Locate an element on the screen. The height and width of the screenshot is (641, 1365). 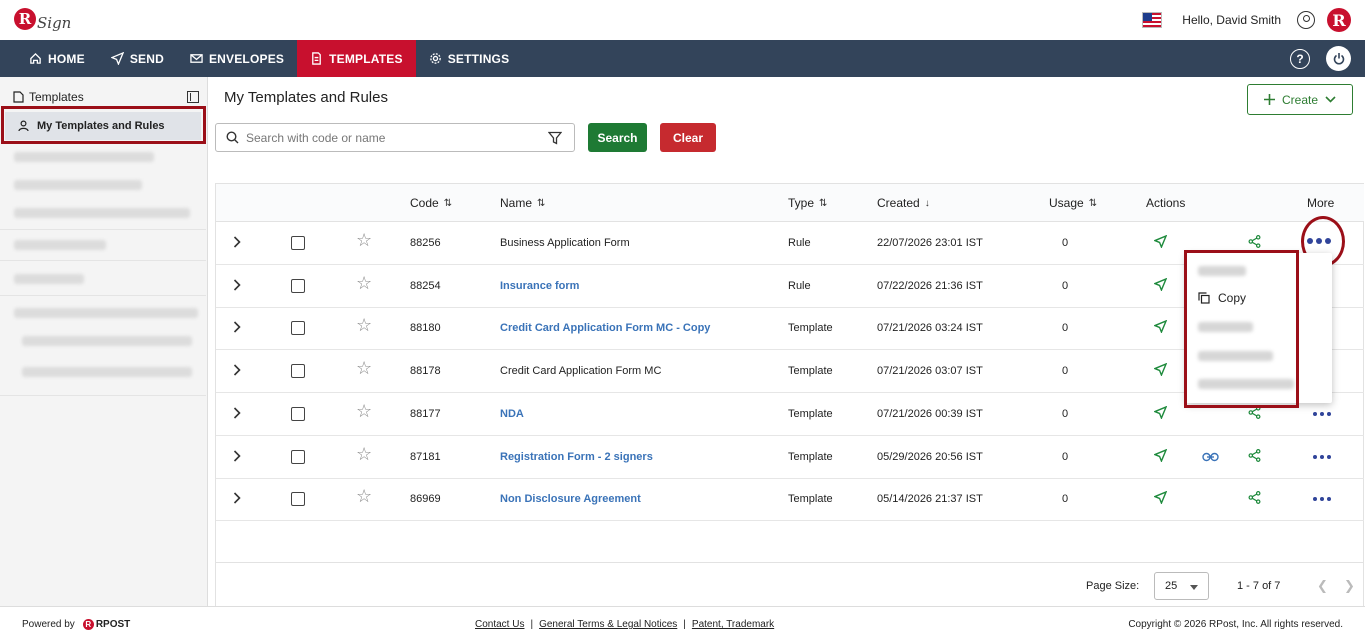
column-usage: Usage ⇅ is located at coordinates (1073, 203).